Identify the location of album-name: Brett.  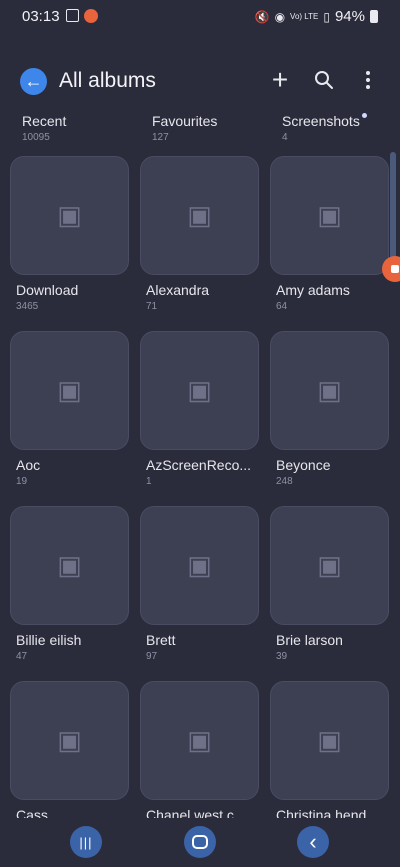
(161, 640).